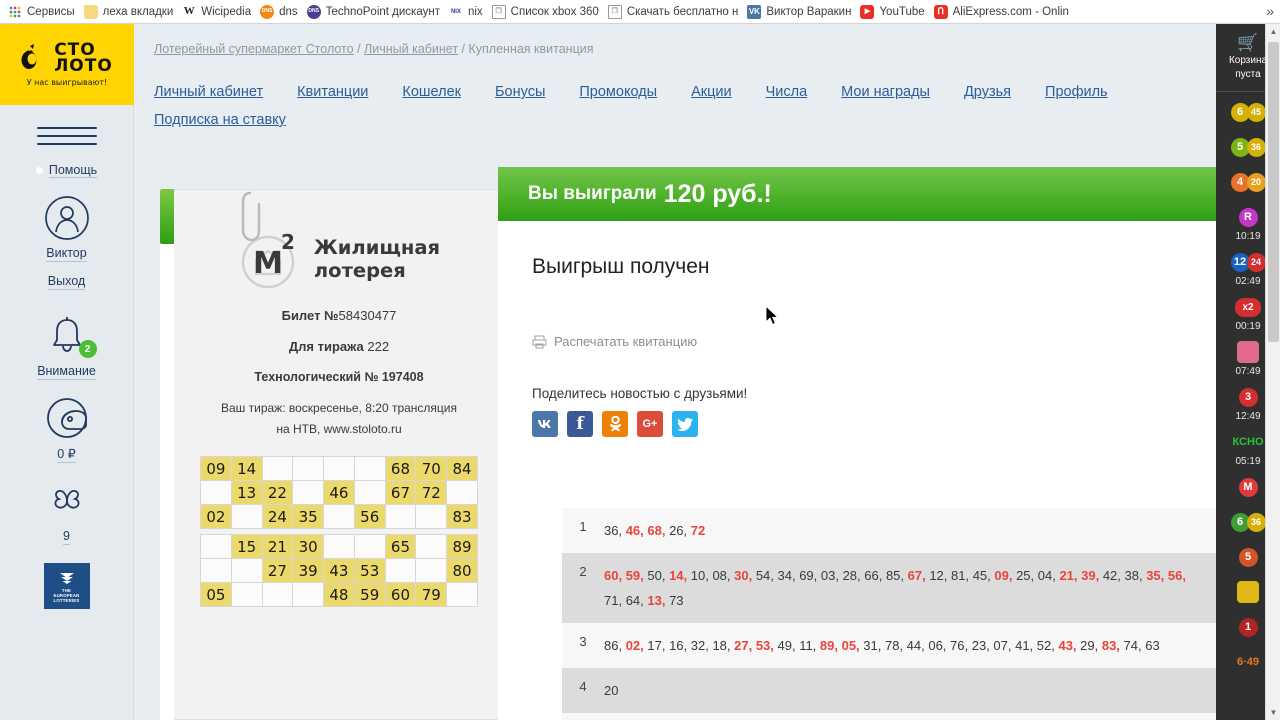  Describe the element at coordinates (618, 92) in the screenshot. I see `nav-link-4: Промокоды` at that location.